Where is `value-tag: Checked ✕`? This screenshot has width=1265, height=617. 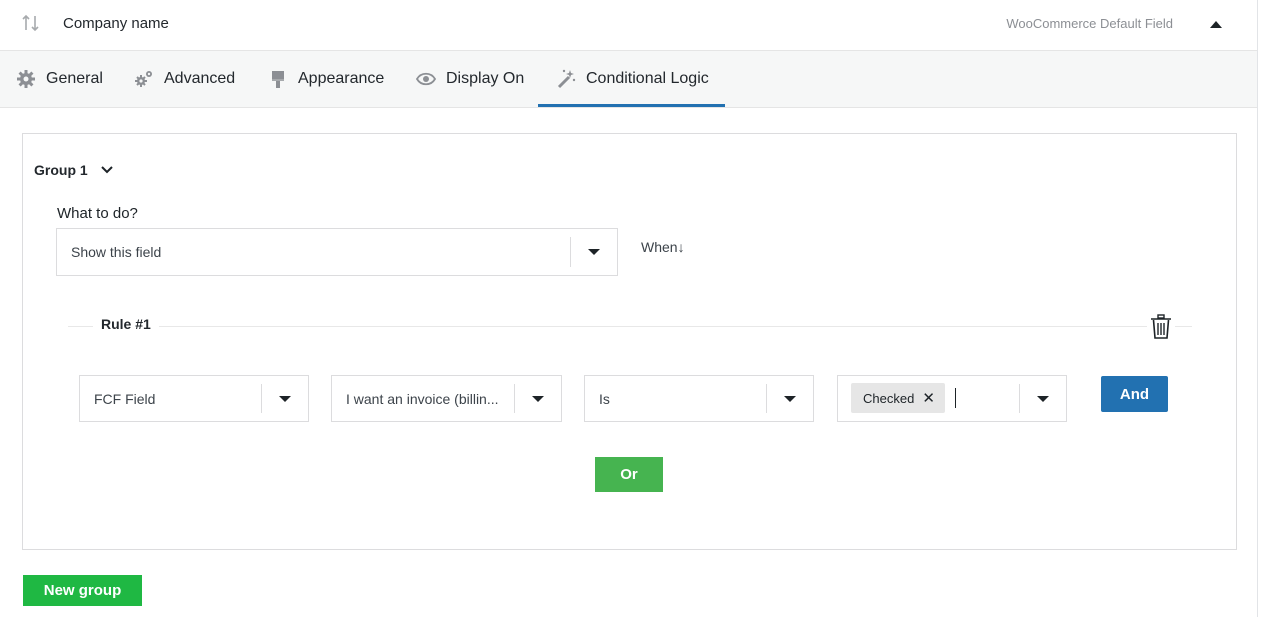
value-tag: Checked ✕ is located at coordinates (898, 398).